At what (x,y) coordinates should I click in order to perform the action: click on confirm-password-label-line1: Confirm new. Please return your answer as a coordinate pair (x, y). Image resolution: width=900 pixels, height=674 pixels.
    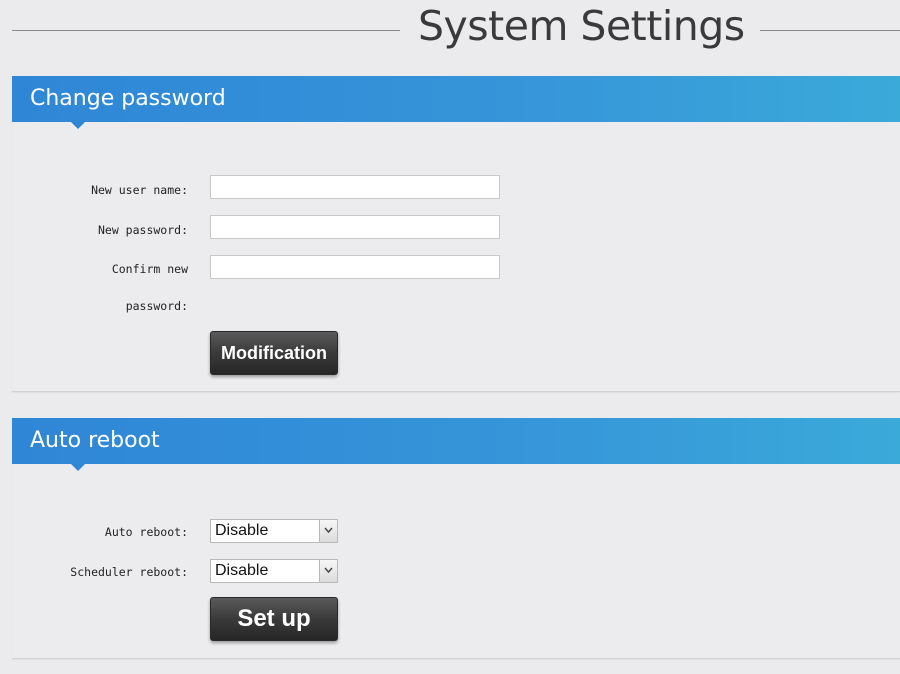
    Looking at the image, I should click on (149, 269).